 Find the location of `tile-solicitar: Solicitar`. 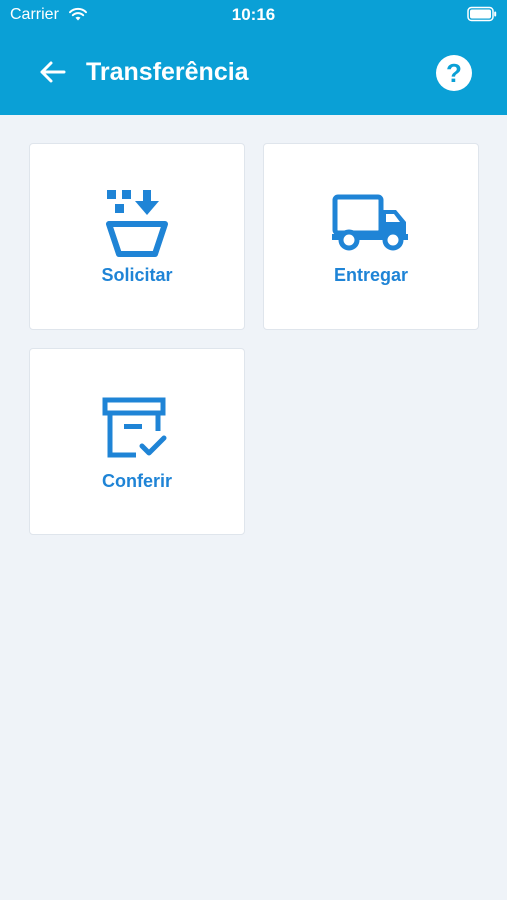

tile-solicitar: Solicitar is located at coordinates (137, 236).